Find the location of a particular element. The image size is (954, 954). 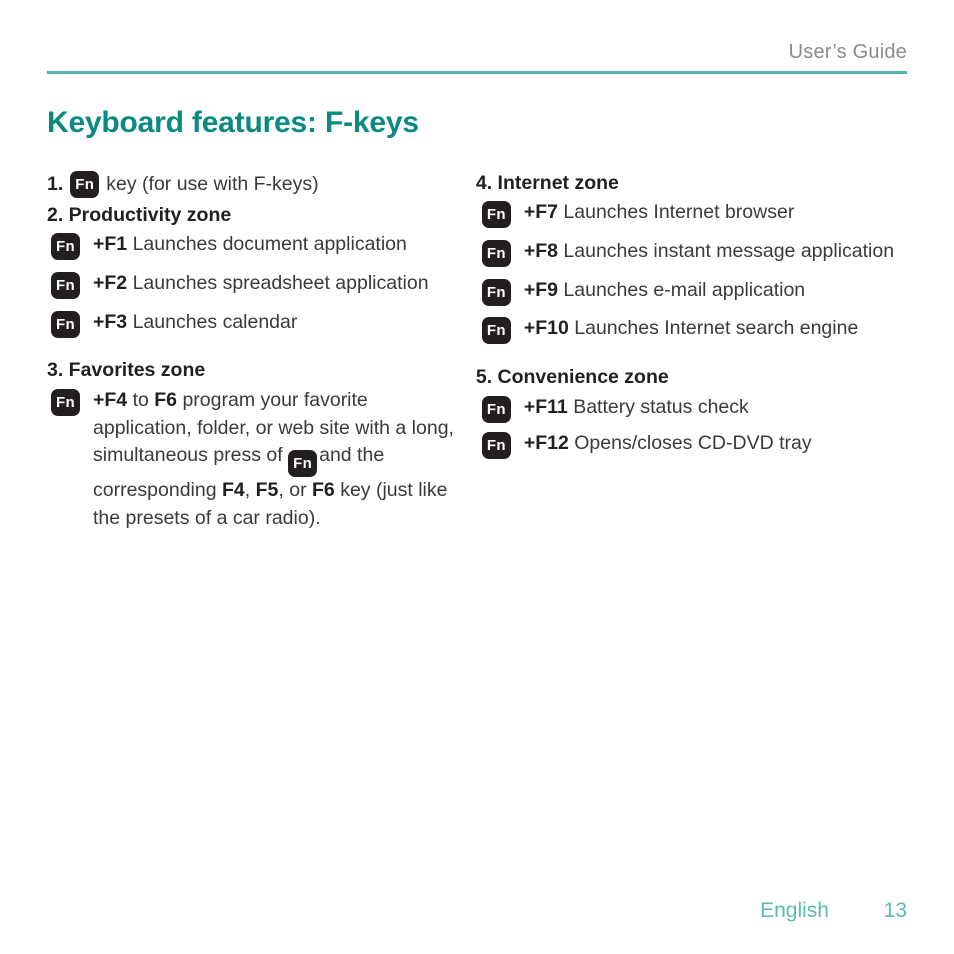

list-item-1: 1. Fn key (for use with F-keys) is located at coordinates (256, 184).